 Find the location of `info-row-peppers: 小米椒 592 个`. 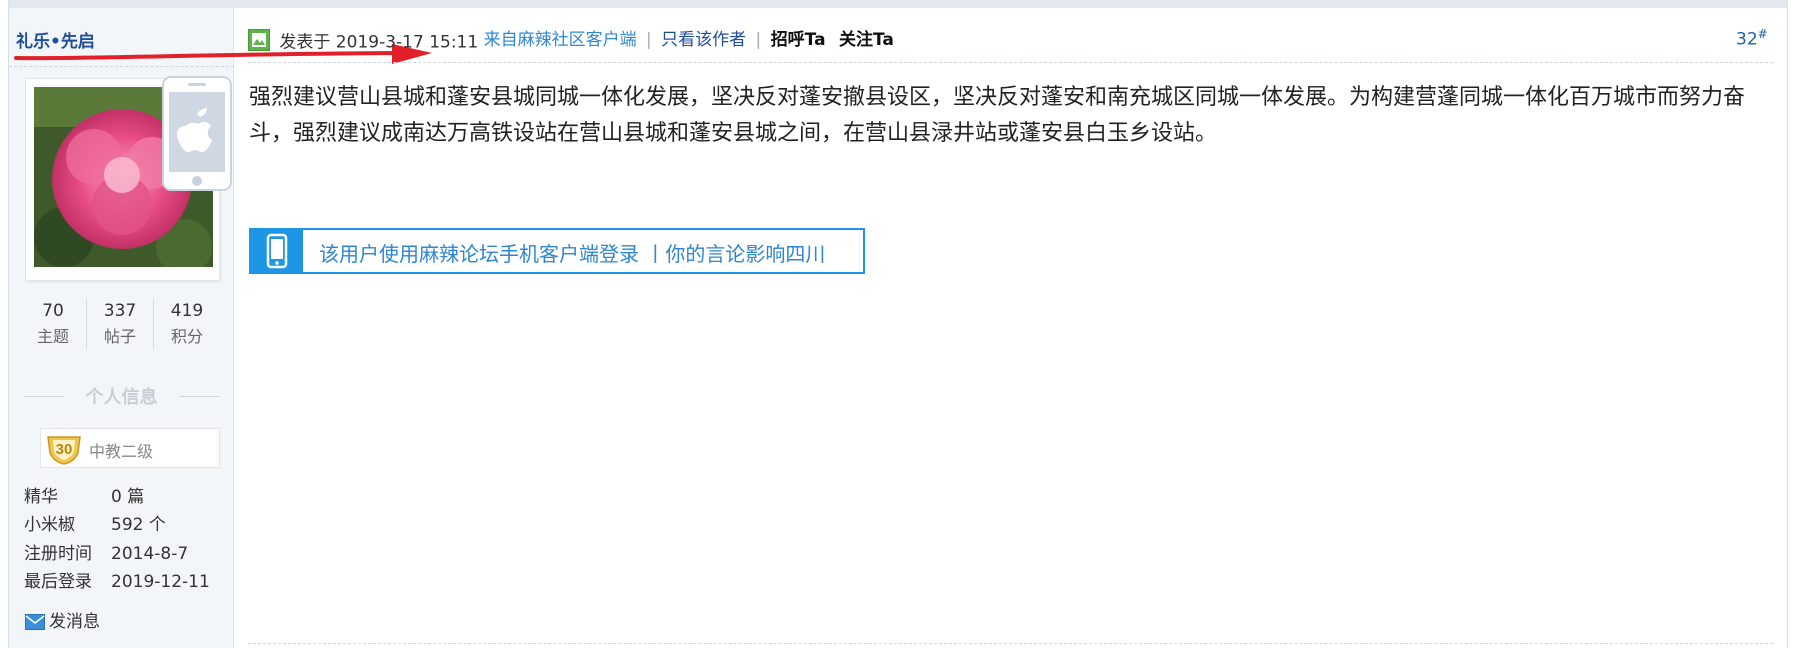

info-row-peppers: 小米椒 592 个 is located at coordinates (95, 522).